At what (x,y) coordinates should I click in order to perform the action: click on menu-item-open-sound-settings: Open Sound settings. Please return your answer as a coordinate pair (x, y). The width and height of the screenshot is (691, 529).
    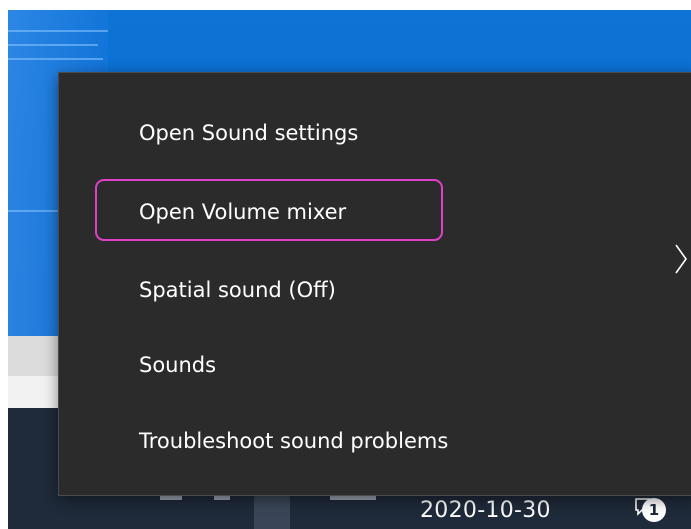
    Looking at the image, I should click on (375, 133).